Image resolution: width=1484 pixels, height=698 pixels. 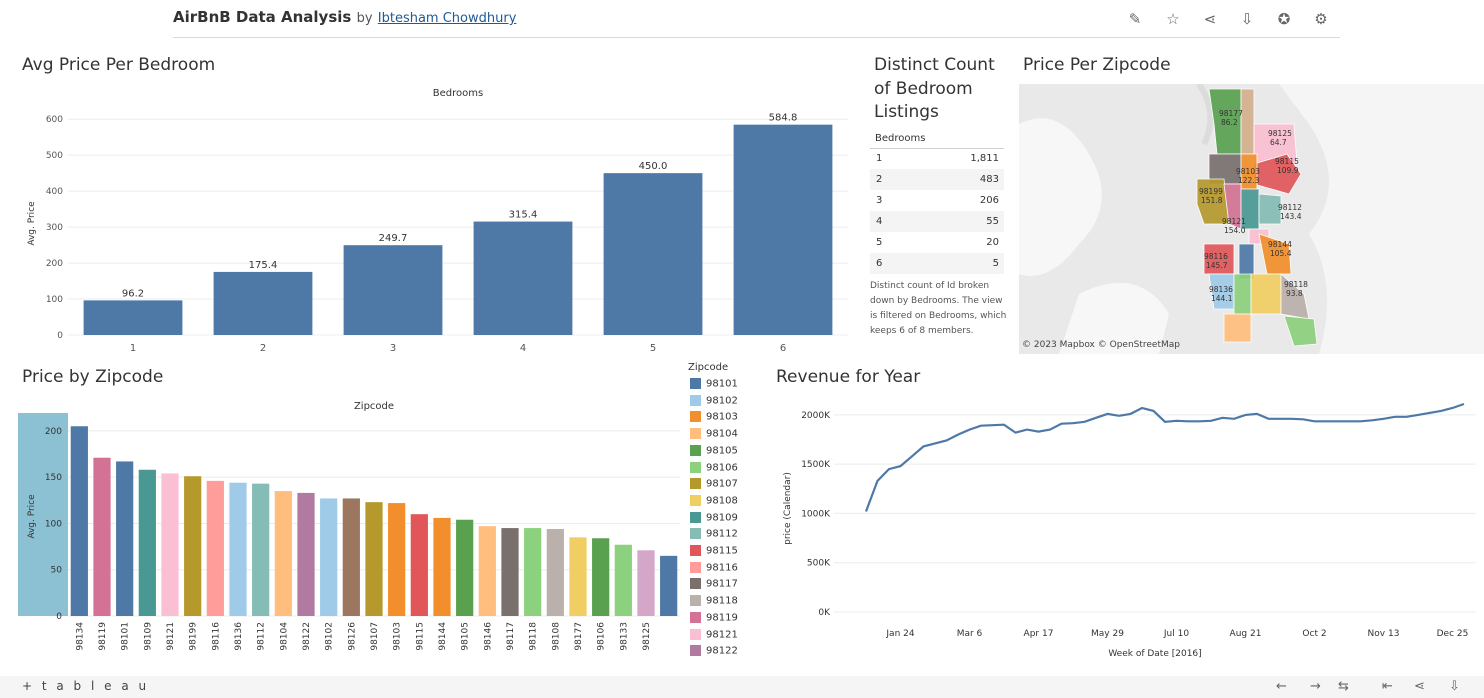 I want to click on legend-item: 98116, so click(x=714, y=569).